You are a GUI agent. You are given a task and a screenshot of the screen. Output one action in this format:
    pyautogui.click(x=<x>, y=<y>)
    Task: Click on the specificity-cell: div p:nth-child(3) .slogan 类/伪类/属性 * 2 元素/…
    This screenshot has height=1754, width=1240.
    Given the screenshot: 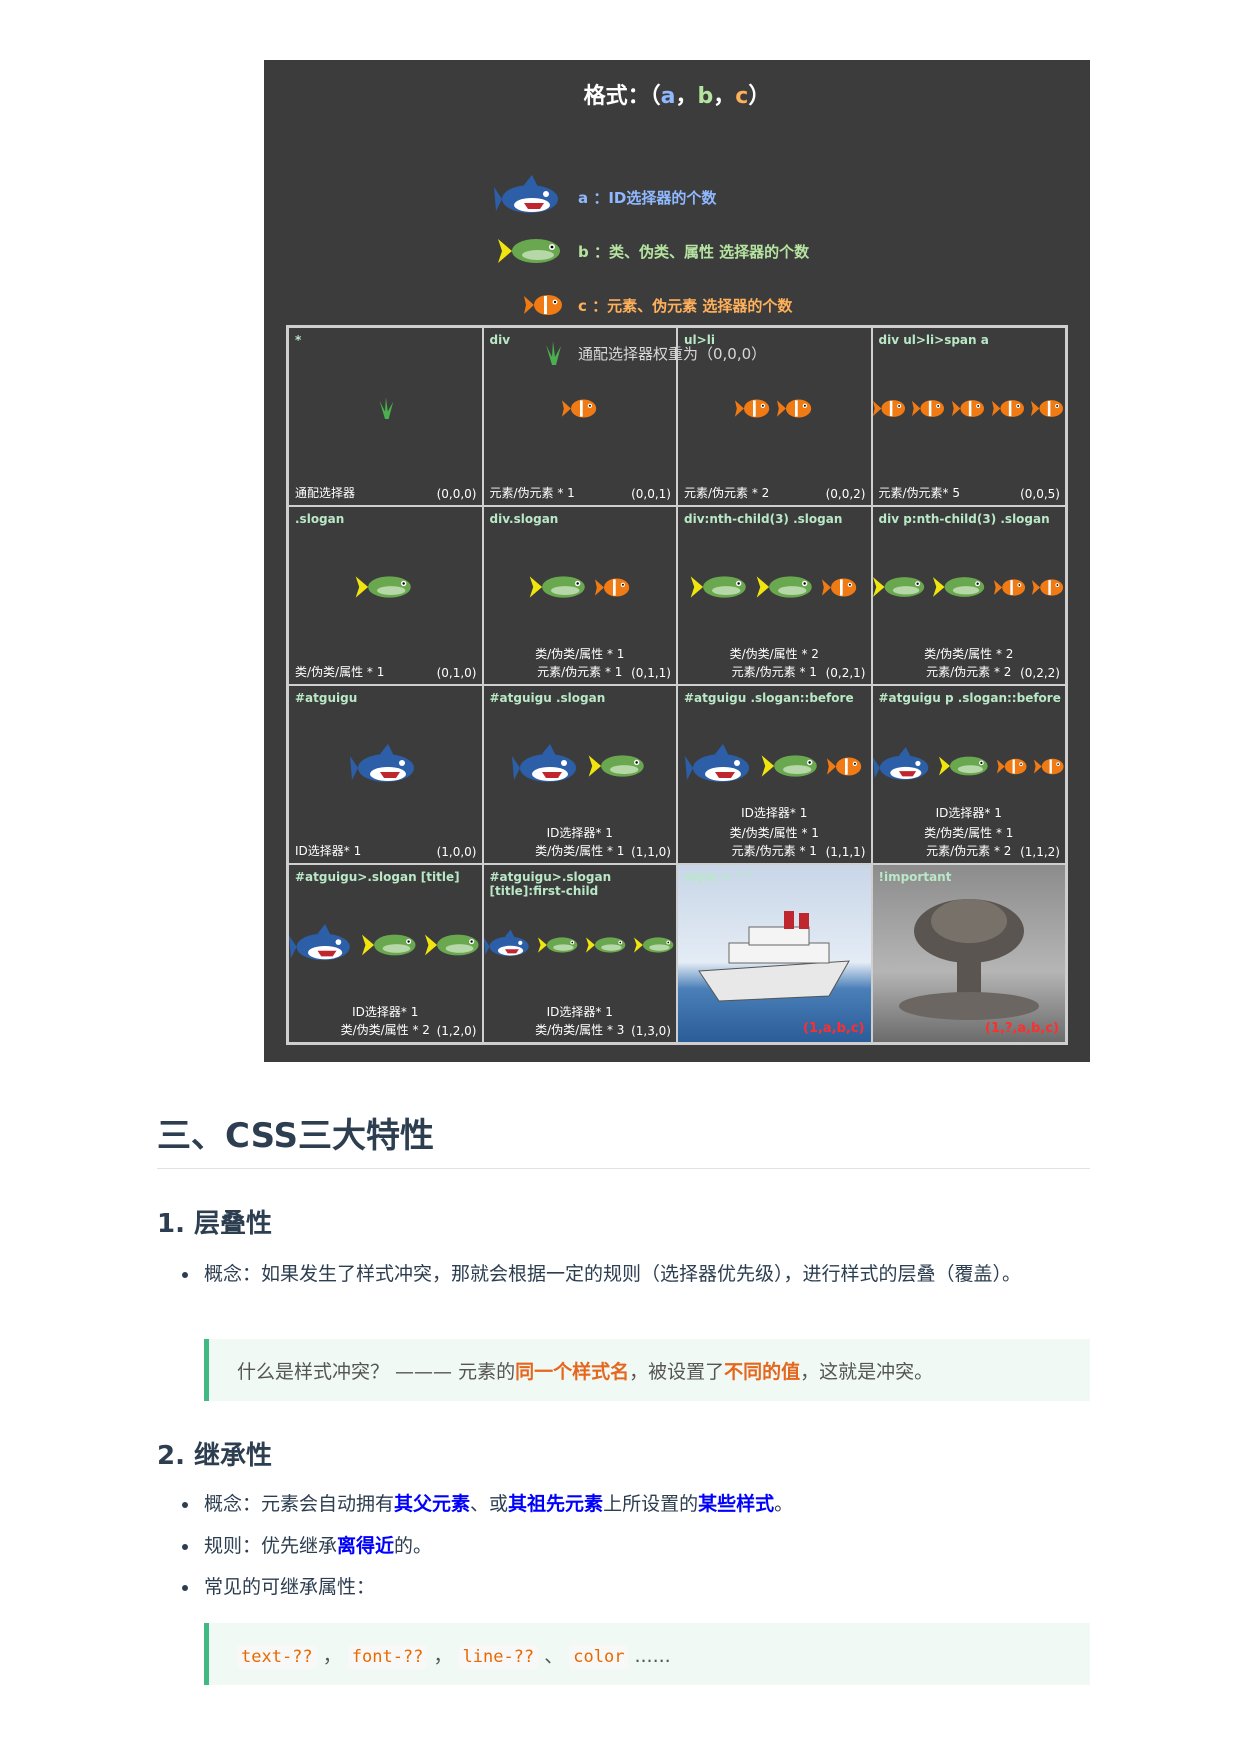 What is the action you would take?
    pyautogui.click(x=968, y=595)
    